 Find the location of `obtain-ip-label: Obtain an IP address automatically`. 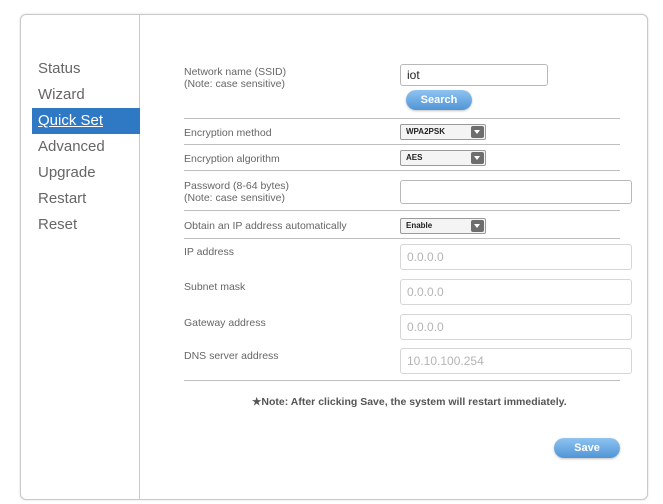

obtain-ip-label: Obtain an IP address automatically is located at coordinates (265, 226).